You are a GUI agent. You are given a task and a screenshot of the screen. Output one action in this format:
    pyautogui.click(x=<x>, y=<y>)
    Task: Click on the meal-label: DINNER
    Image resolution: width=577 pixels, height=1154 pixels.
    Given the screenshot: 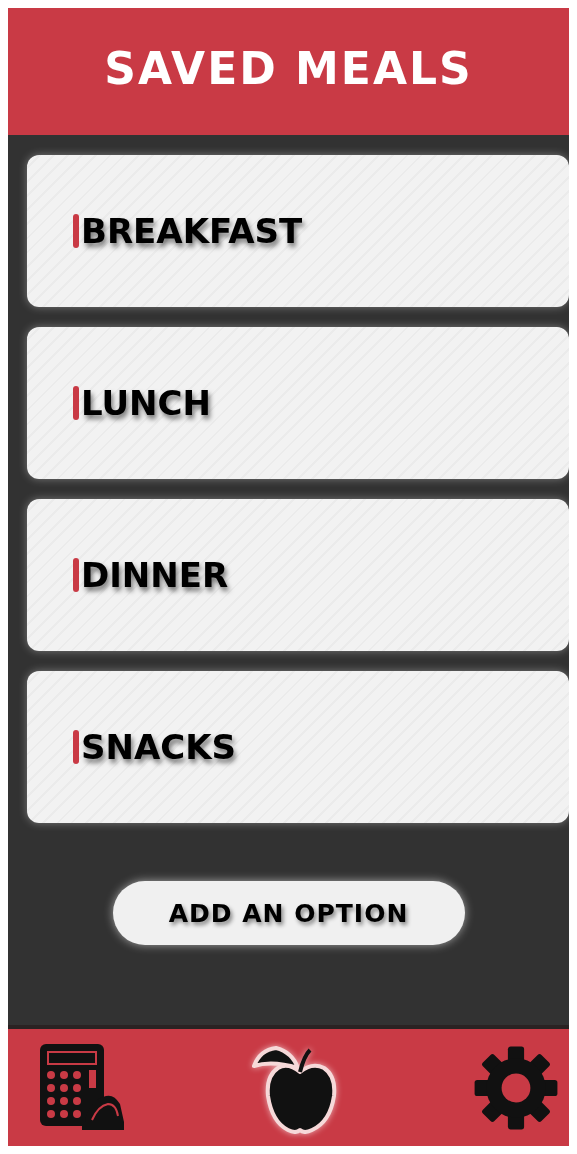 What is the action you would take?
    pyautogui.click(x=155, y=575)
    